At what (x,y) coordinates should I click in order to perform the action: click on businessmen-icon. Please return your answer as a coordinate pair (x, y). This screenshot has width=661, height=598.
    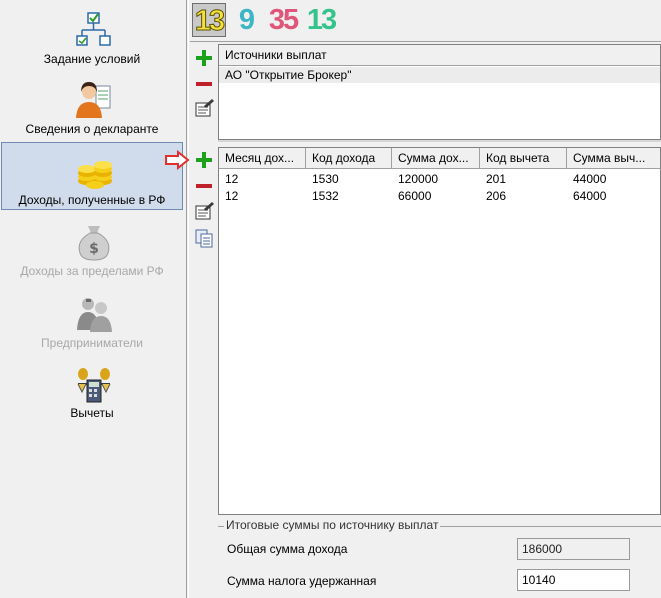
    Looking at the image, I should click on (94, 315).